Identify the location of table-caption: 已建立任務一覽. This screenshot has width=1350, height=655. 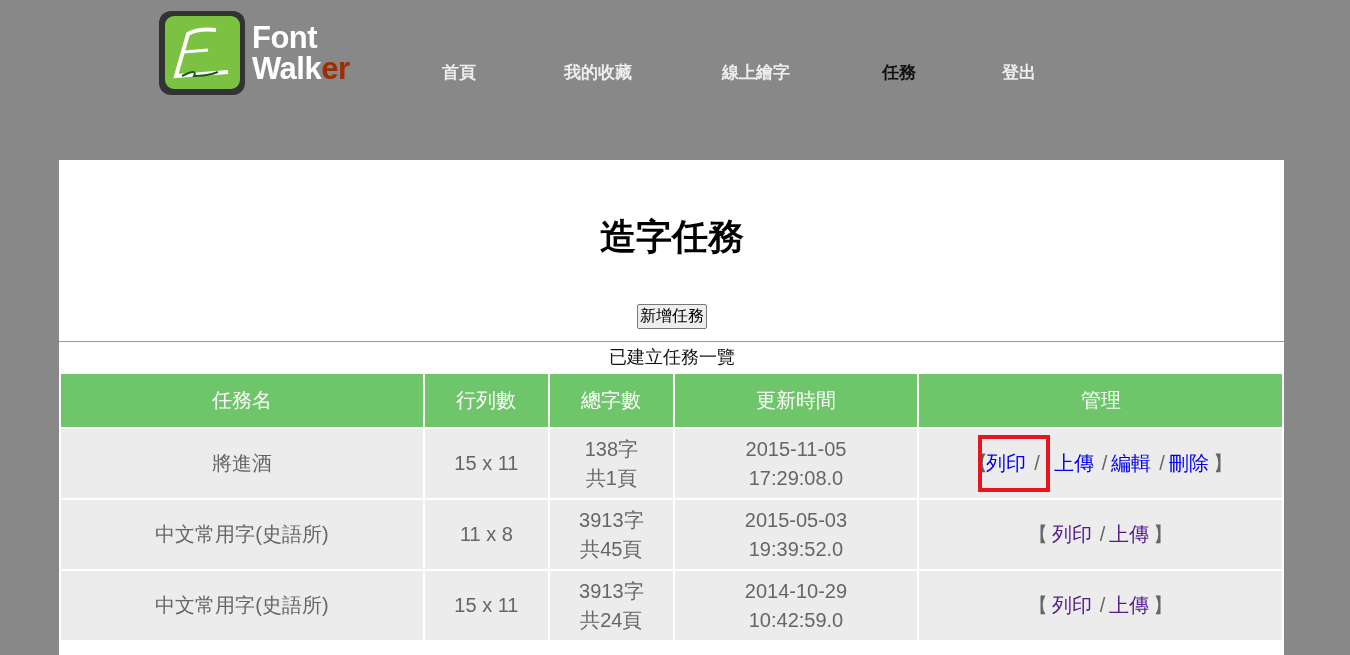
(671, 357).